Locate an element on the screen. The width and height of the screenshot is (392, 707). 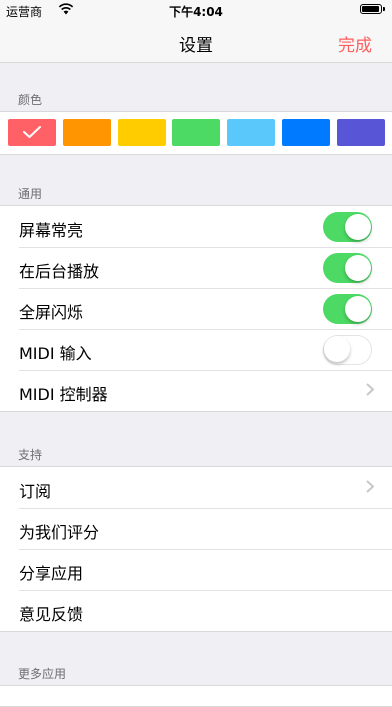
section-header-more-apps: 更多应用 is located at coordinates (42, 674).